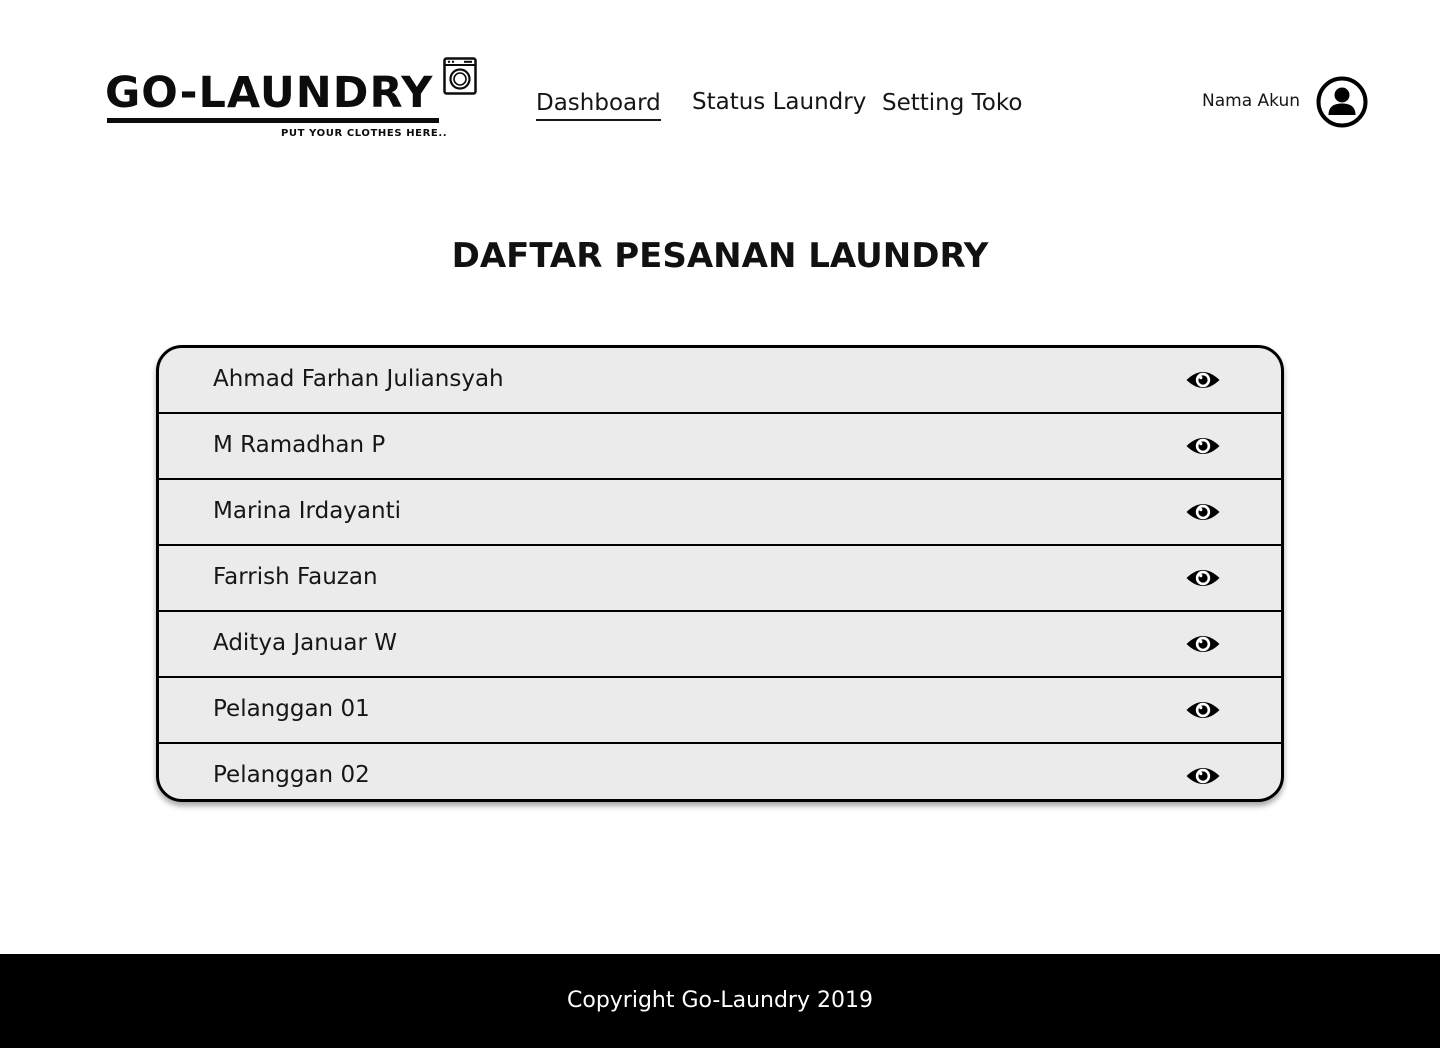 This screenshot has width=1440, height=1048. What do you see at coordinates (305, 643) in the screenshot?
I see `order-customer-name: Aditya Januar W` at bounding box center [305, 643].